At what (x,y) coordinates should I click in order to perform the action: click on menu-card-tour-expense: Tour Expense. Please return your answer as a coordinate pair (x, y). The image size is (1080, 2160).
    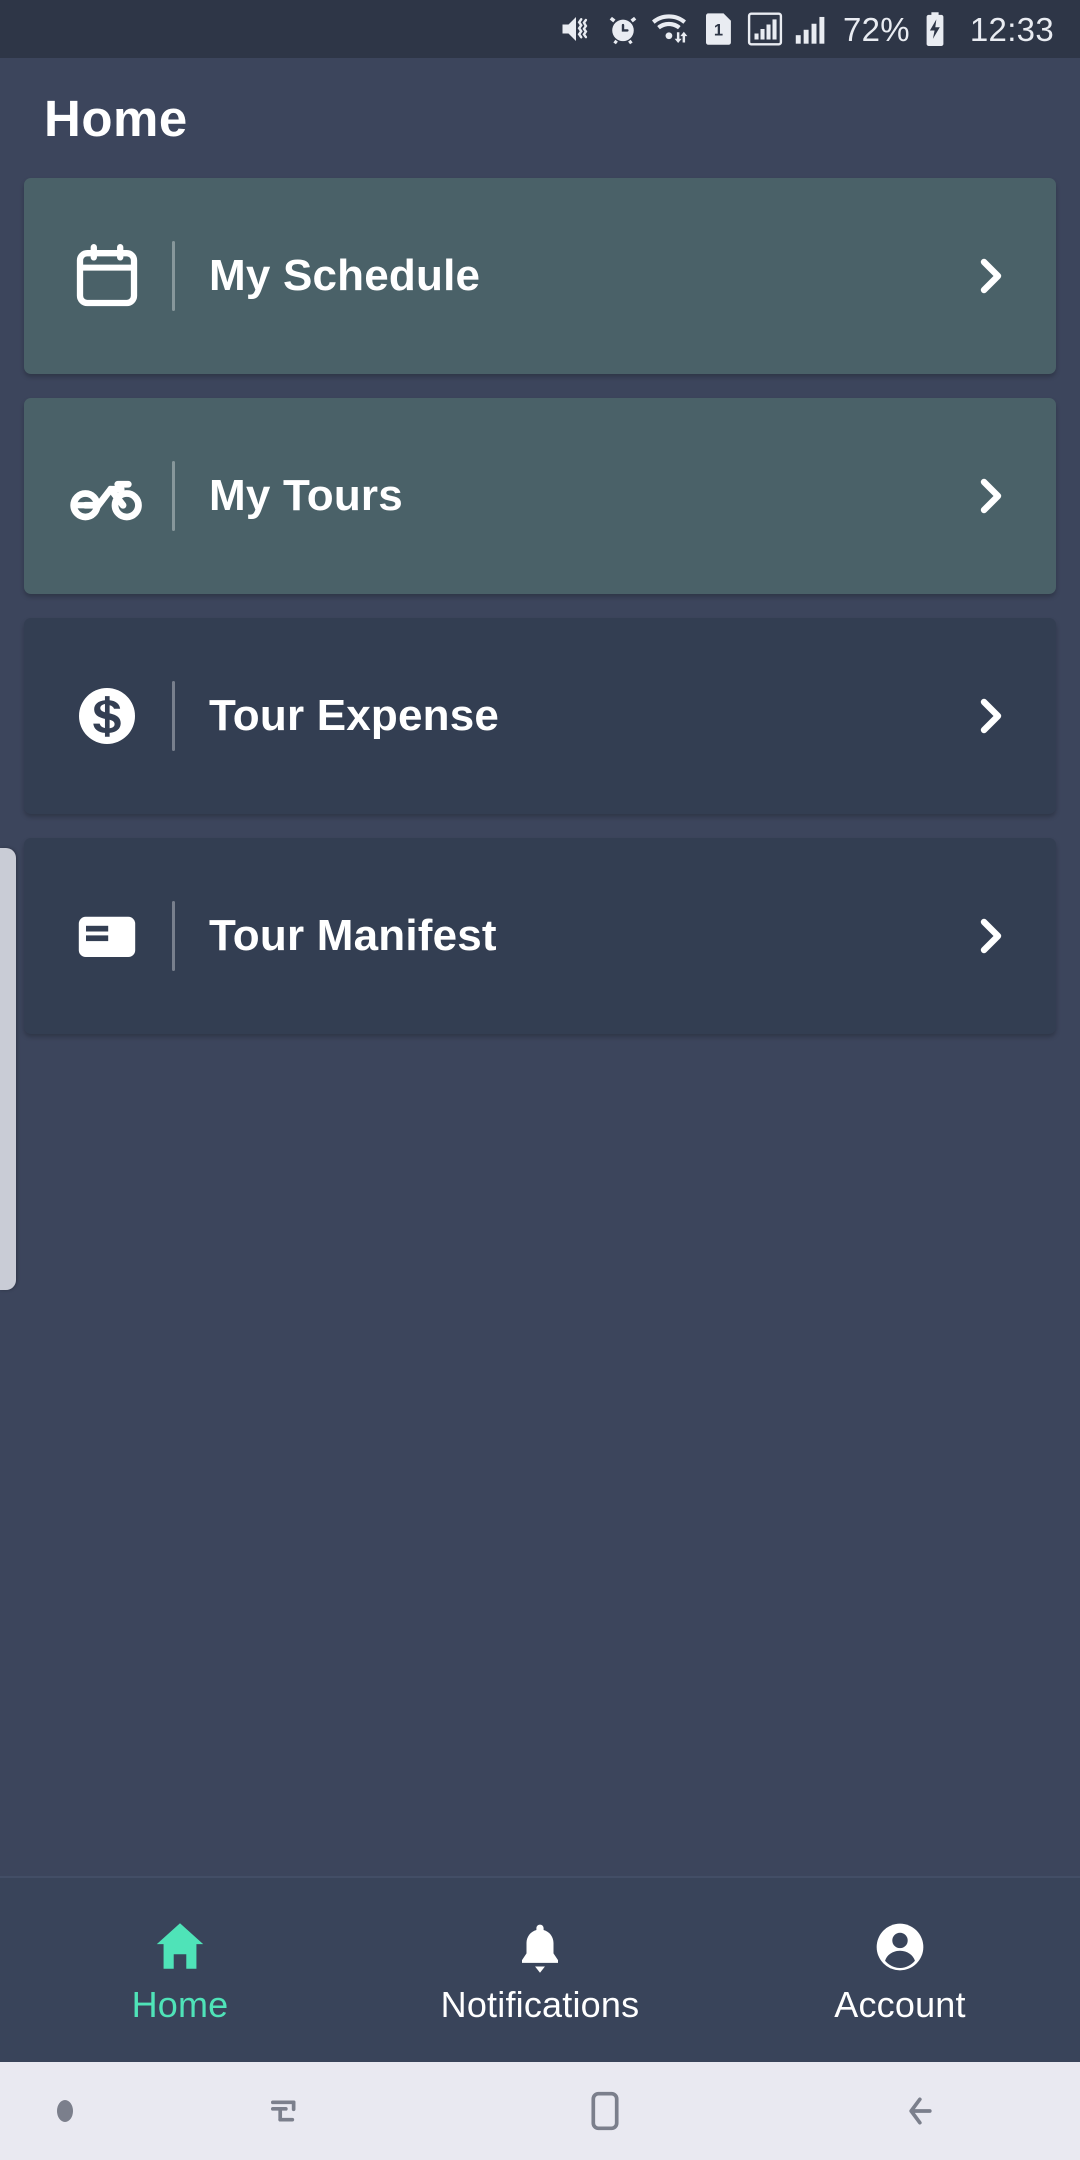
    Looking at the image, I should click on (540, 716).